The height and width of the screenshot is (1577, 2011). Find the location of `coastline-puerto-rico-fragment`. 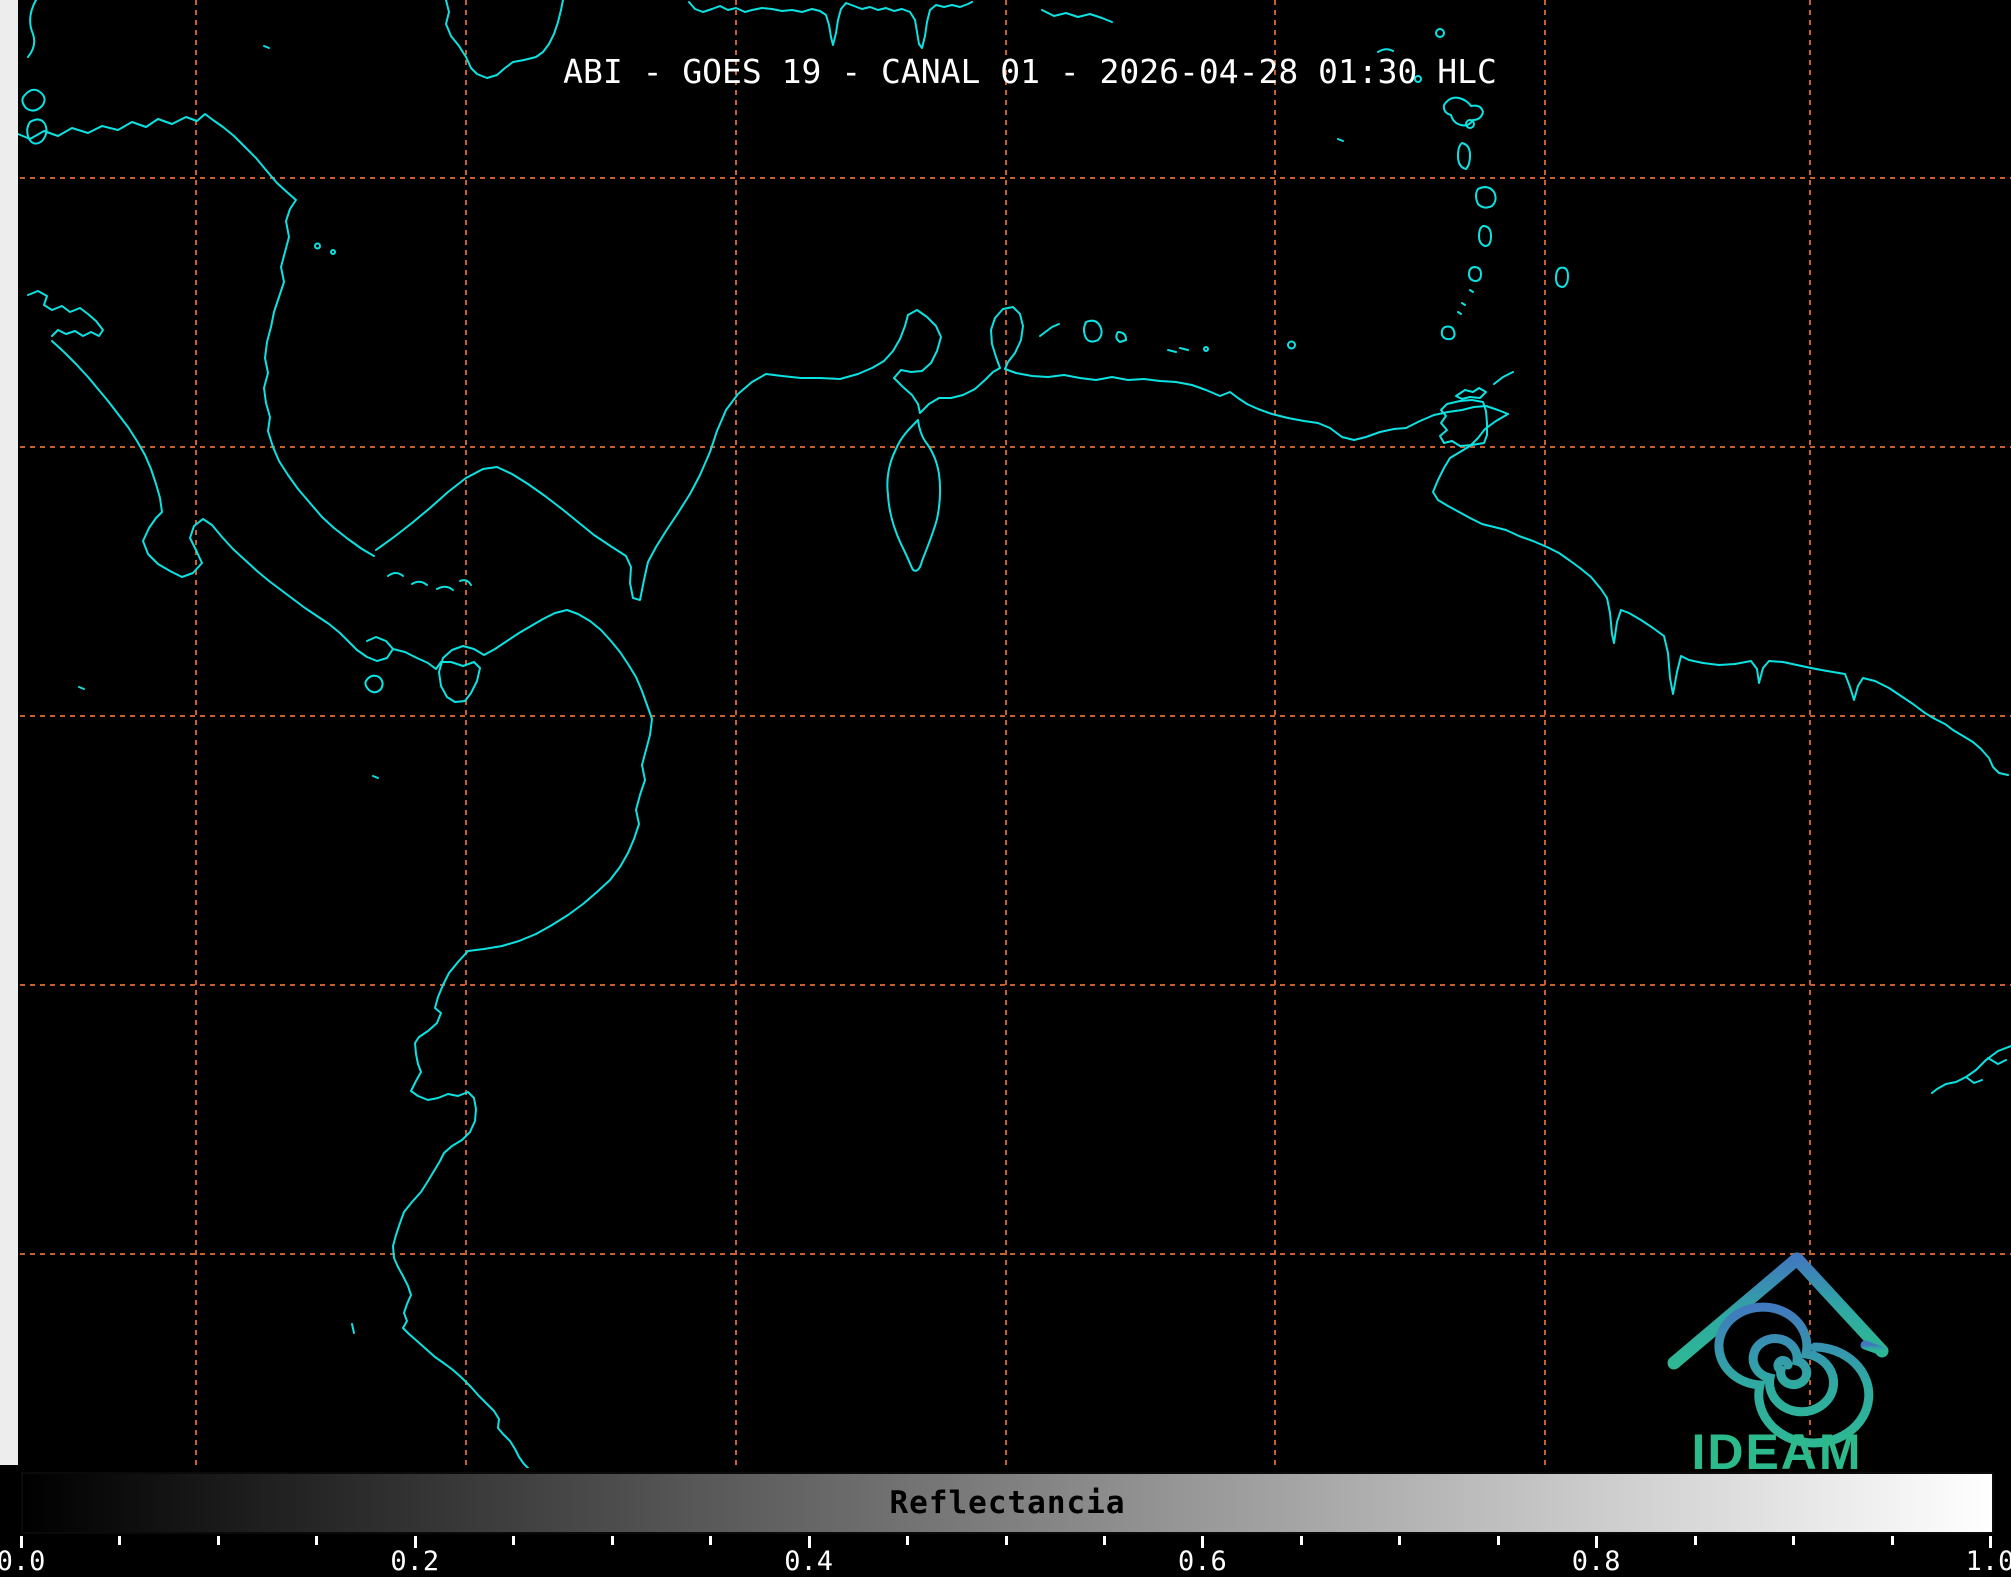

coastline-puerto-rico-fragment is located at coordinates (1077, 16).